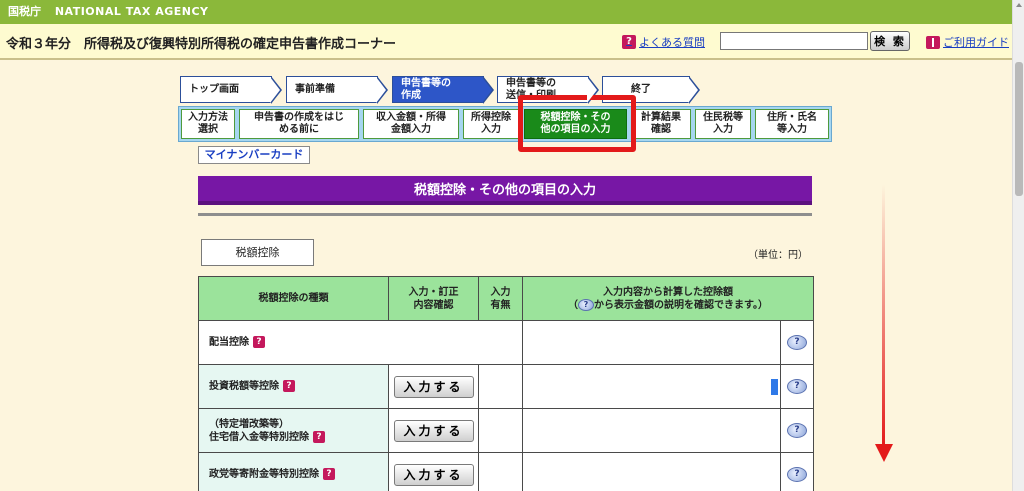 The height and width of the screenshot is (491, 1024). Describe the element at coordinates (672, 42) in the screenshot. I see `faq-label: よくある質問` at that location.